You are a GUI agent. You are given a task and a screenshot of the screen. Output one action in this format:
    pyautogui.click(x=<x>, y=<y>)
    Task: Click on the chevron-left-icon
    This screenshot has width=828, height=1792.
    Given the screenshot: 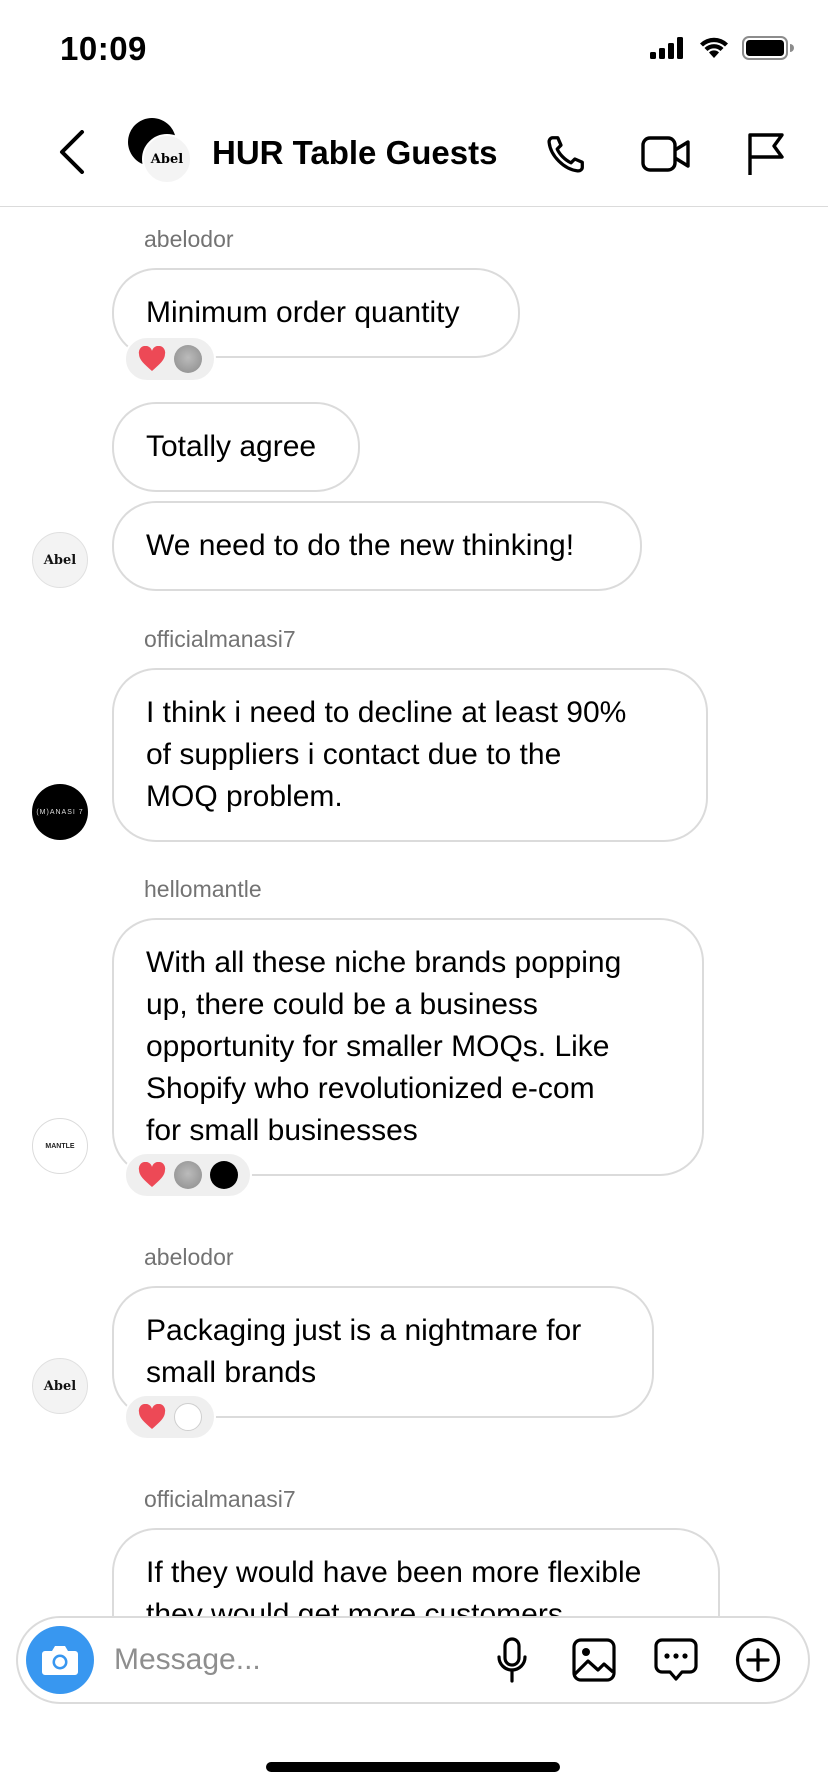 What is the action you would take?
    pyautogui.click(x=72, y=152)
    